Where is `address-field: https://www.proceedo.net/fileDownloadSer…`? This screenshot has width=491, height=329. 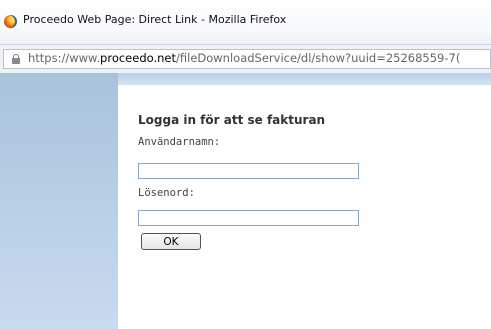
address-field: https://www.proceedo.net/fileDownloadSer… is located at coordinates (247, 59).